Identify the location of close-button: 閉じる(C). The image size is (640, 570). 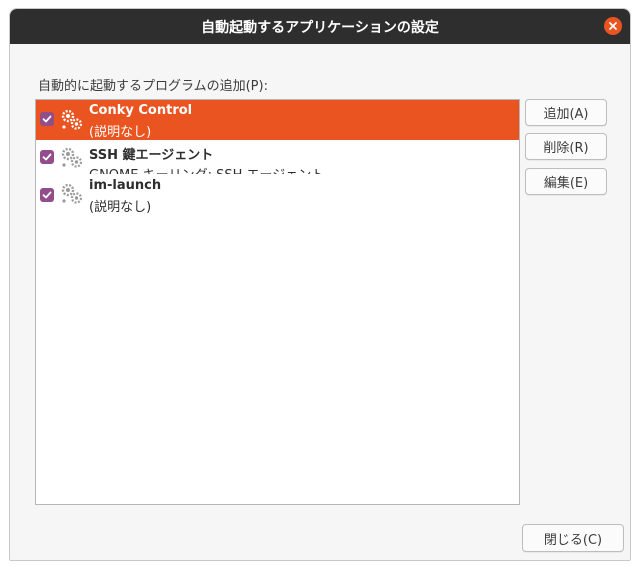
(573, 538).